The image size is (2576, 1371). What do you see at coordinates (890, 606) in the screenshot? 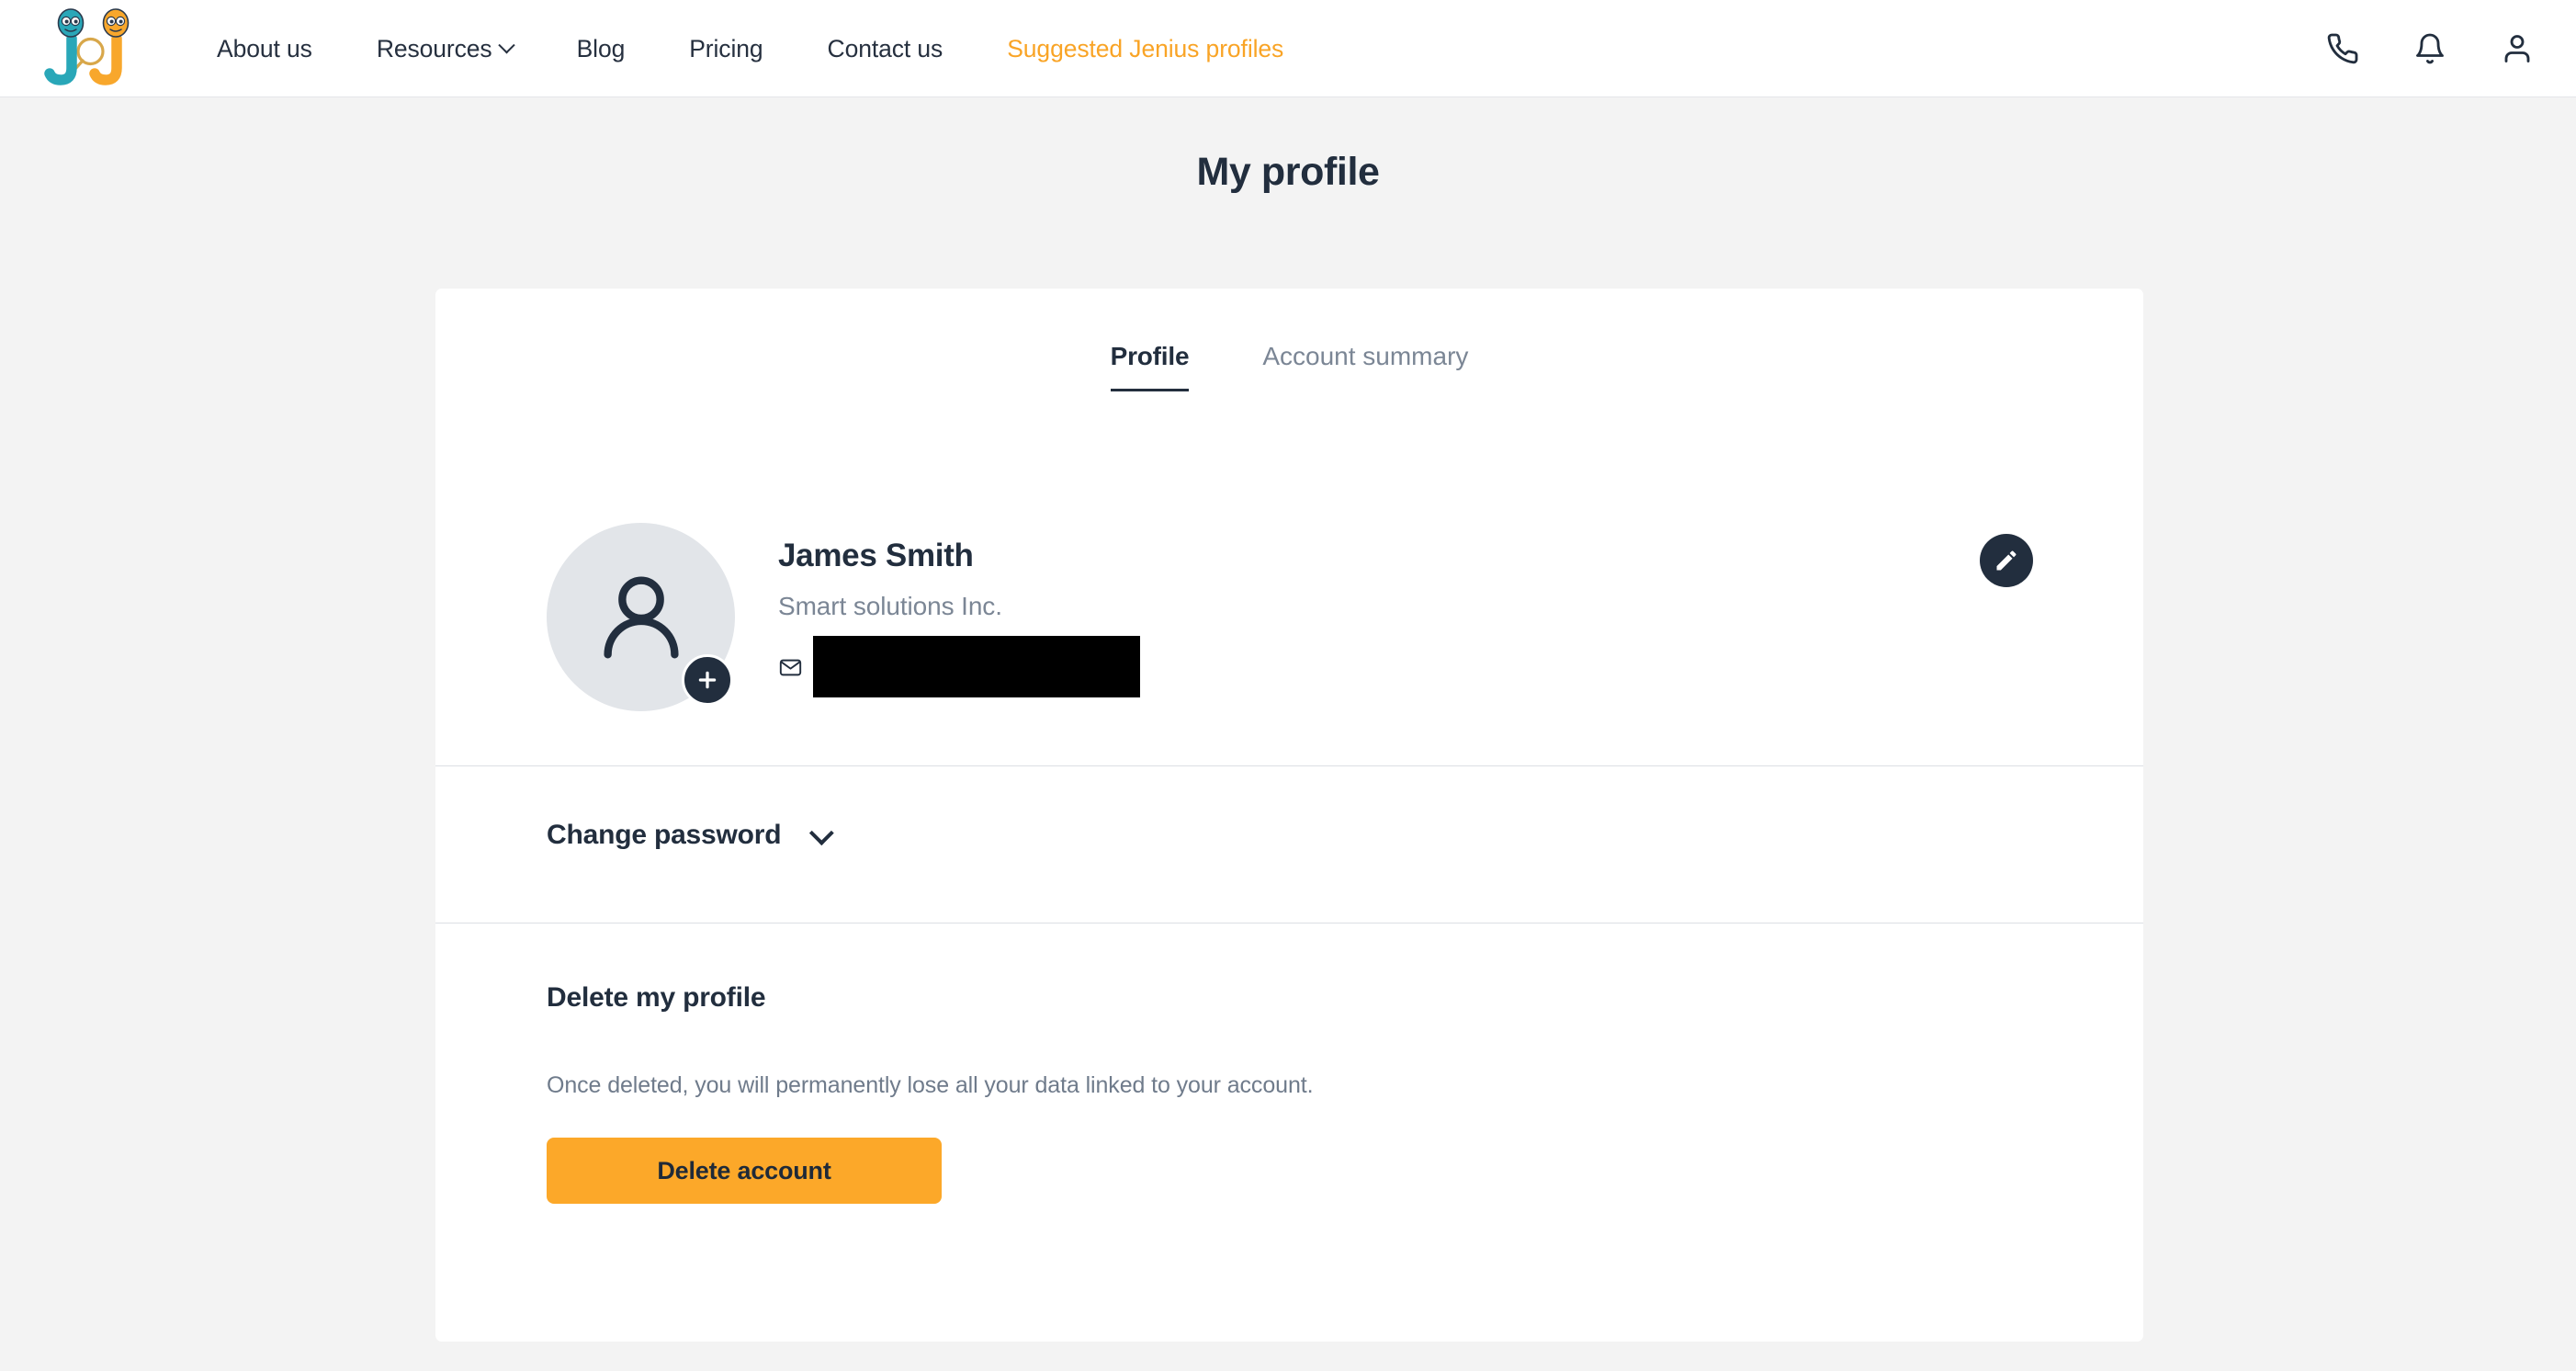
I see `user-company: Smart solutions Inc.` at bounding box center [890, 606].